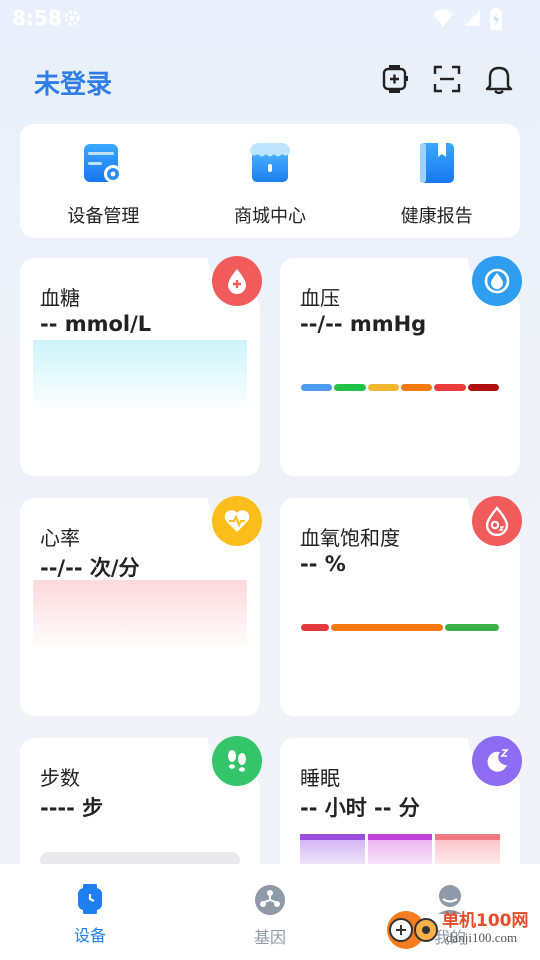 Image resolution: width=540 pixels, height=960 pixels. I want to click on app-header: 未登录, so click(270, 82).